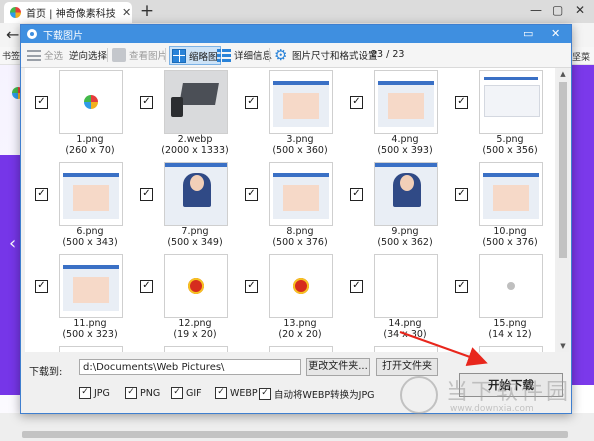 The width and height of the screenshot is (594, 441). I want to click on maximize-icon: ▢, so click(557, 10).